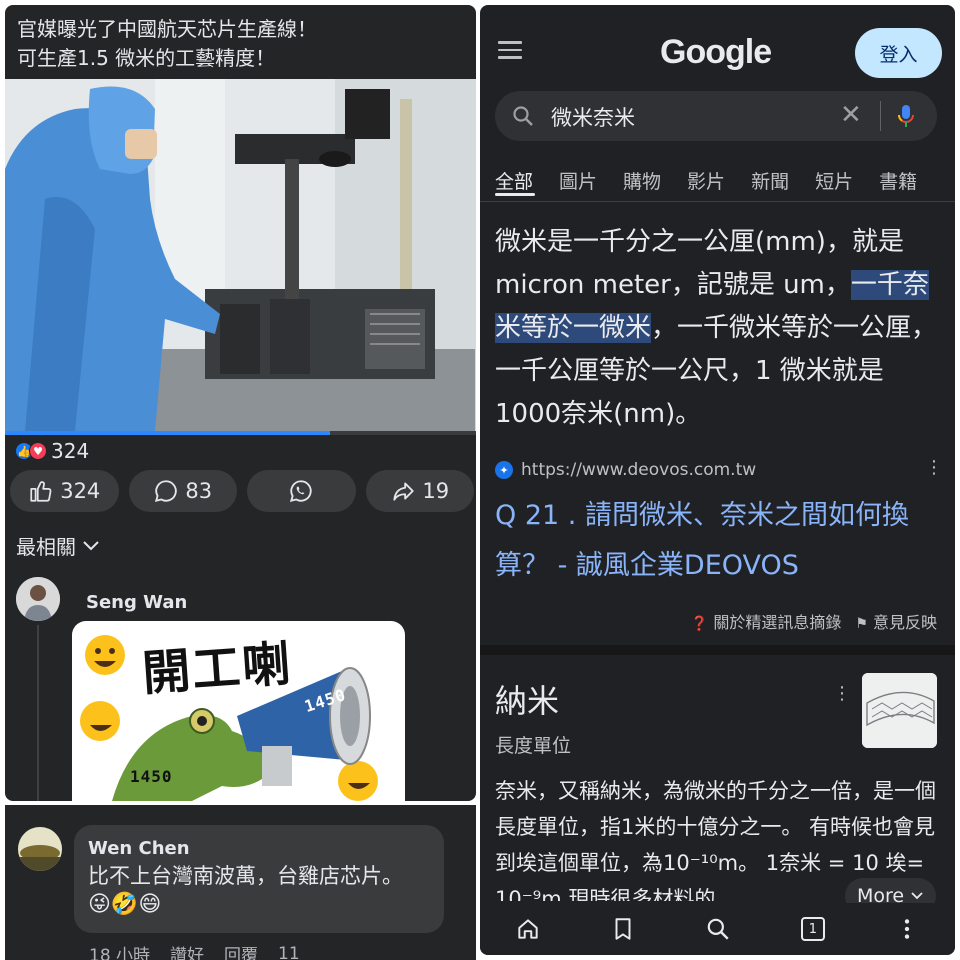 Image resolution: width=960 pixels, height=960 pixels. I want to click on thumbs-up-icon, so click(41, 491).